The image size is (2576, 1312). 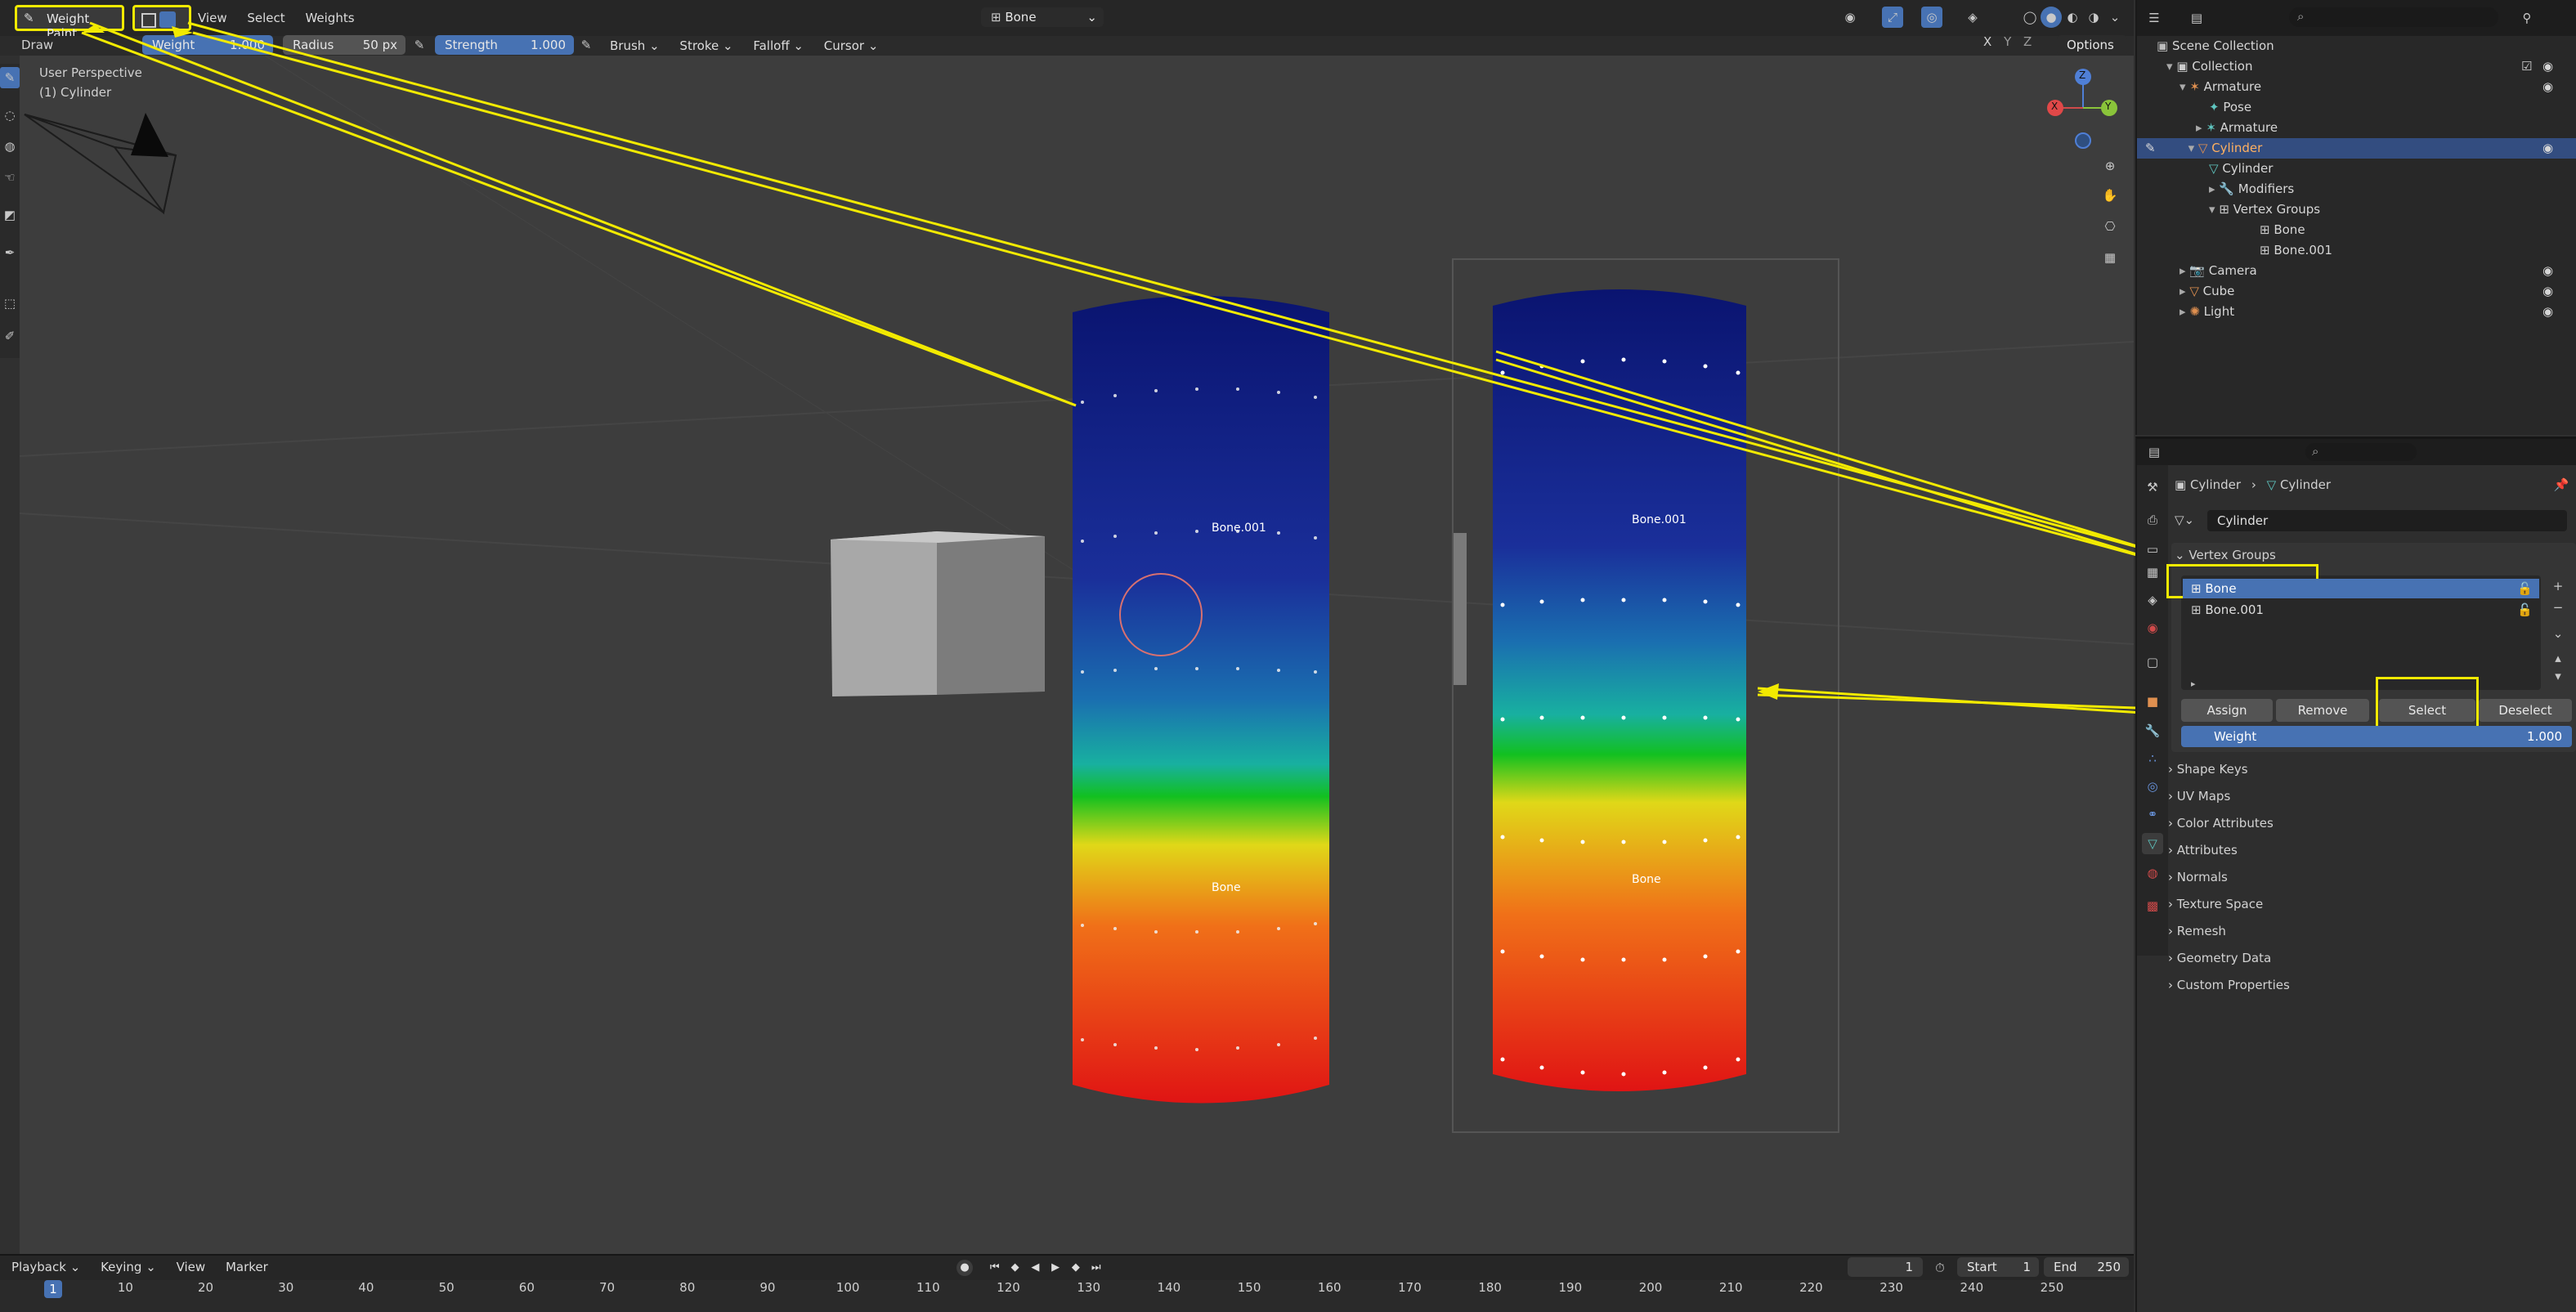 What do you see at coordinates (46, 1267) in the screenshot?
I see `playback-menu: Playback ⌄` at bounding box center [46, 1267].